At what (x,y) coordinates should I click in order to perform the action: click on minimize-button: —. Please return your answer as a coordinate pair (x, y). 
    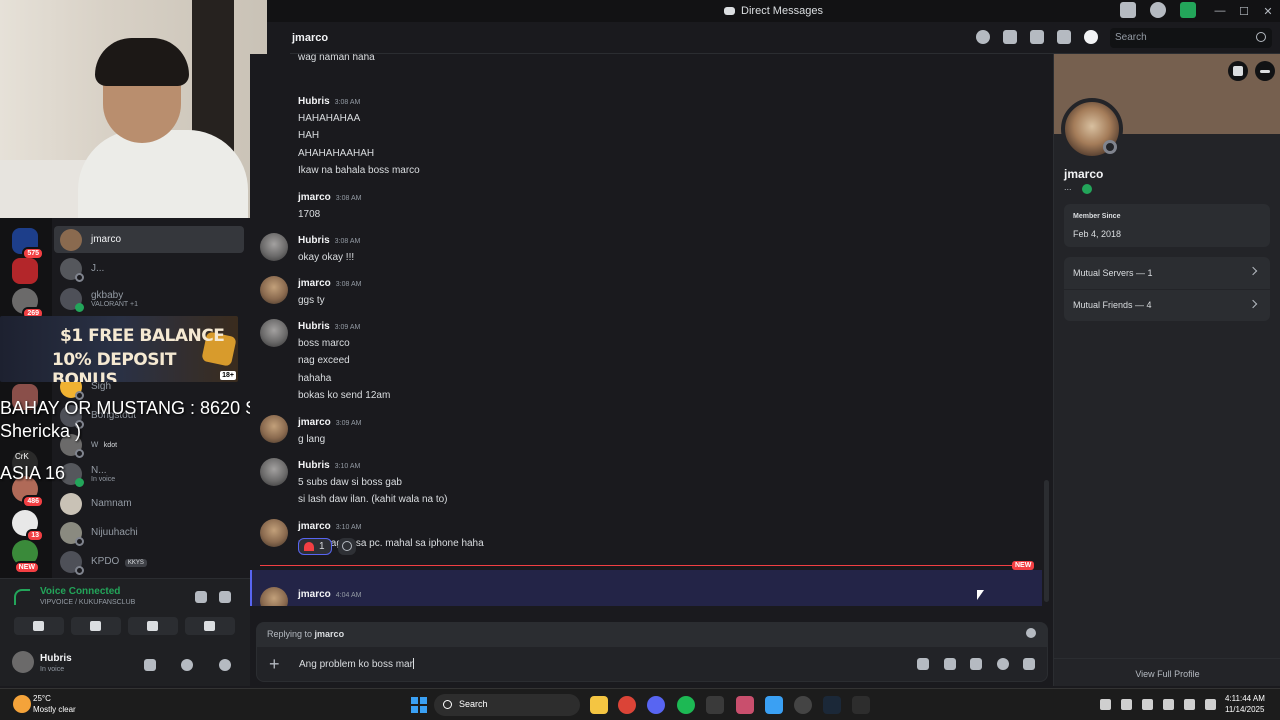
    Looking at the image, I should click on (1220, 11).